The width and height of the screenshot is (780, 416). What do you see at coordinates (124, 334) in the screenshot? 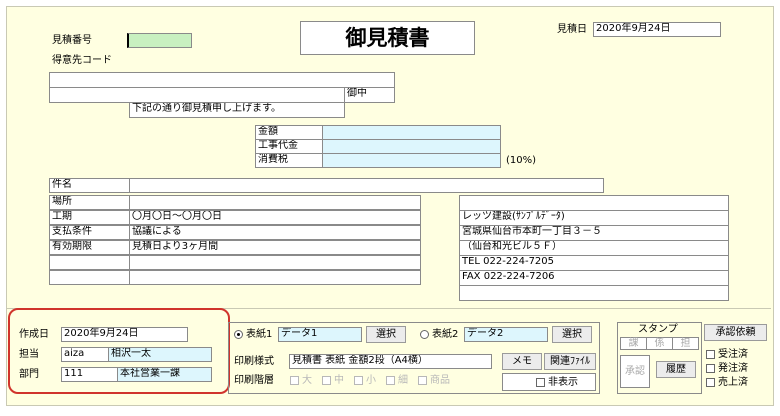
I see `created-date-field: 2020年9月24日` at bounding box center [124, 334].